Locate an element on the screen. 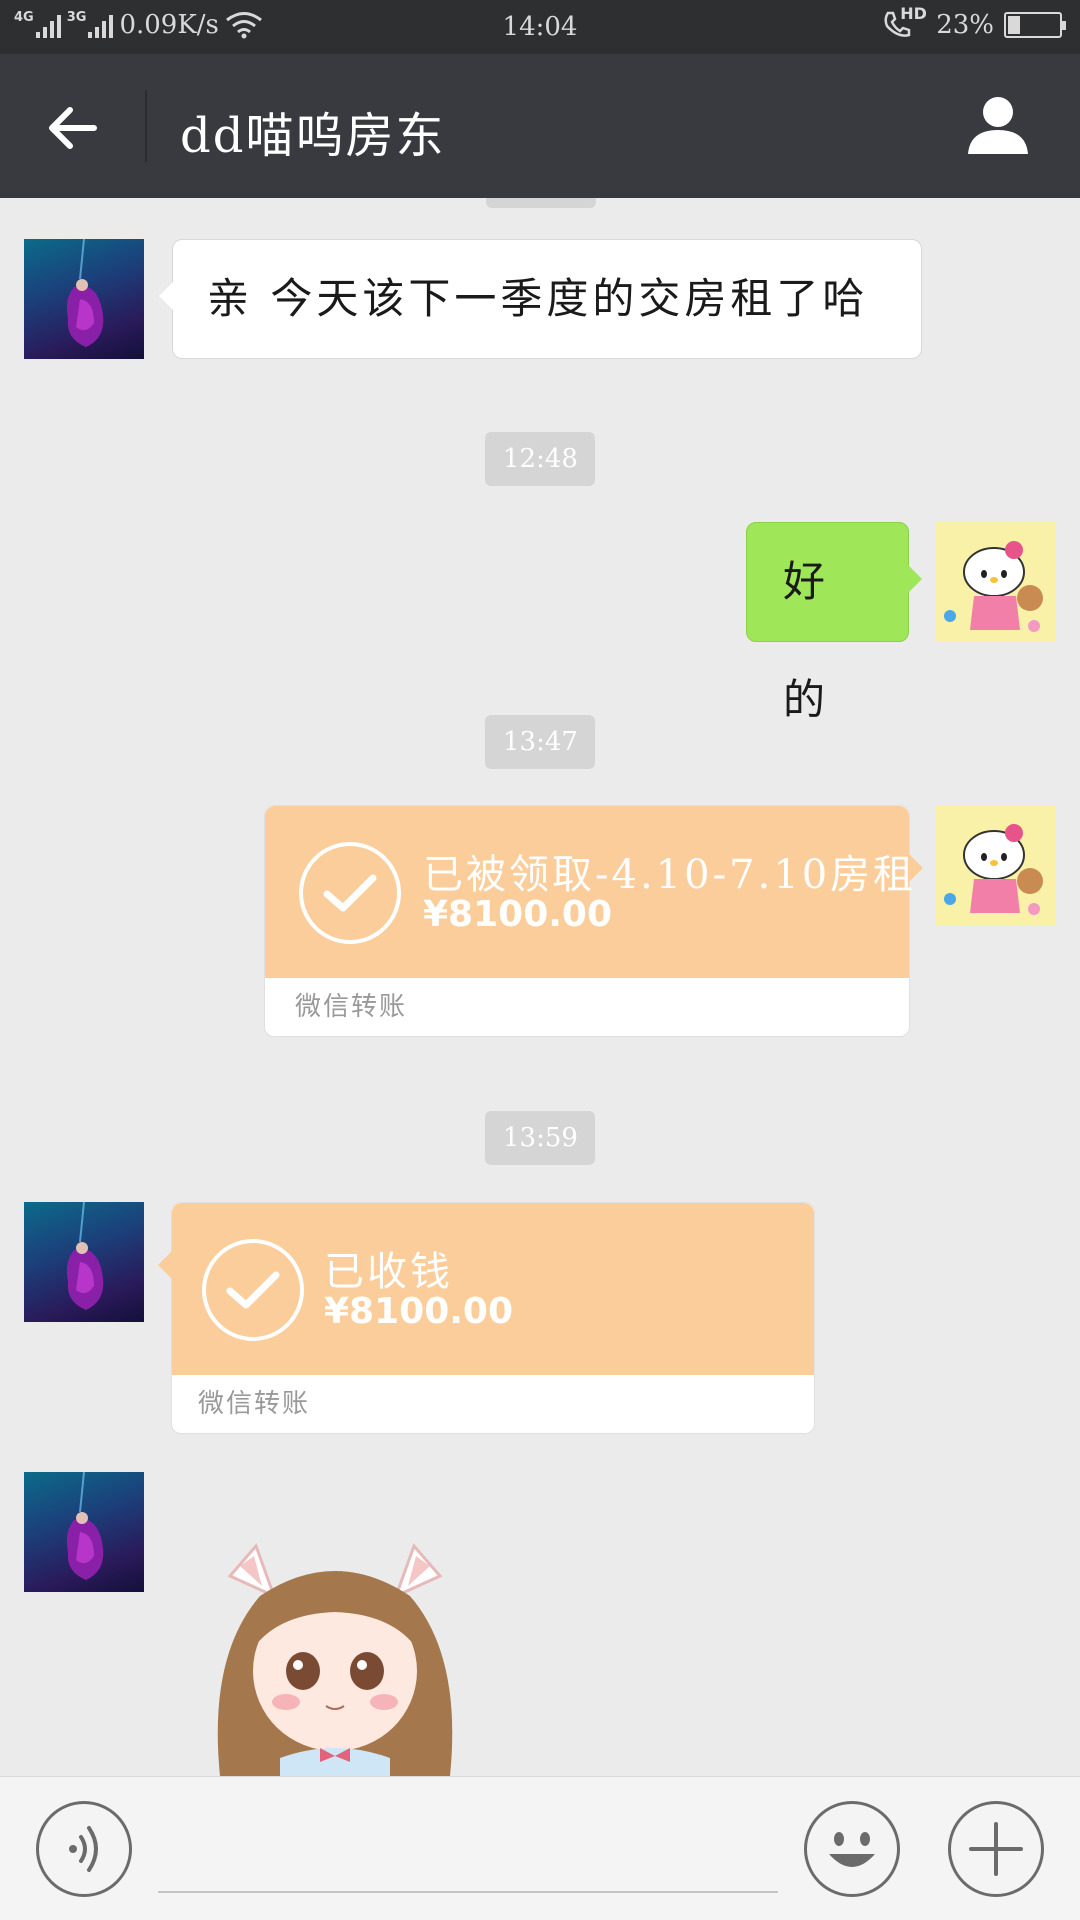 This screenshot has width=1080, height=1920. time-divider: 13:47 is located at coordinates (540, 742).